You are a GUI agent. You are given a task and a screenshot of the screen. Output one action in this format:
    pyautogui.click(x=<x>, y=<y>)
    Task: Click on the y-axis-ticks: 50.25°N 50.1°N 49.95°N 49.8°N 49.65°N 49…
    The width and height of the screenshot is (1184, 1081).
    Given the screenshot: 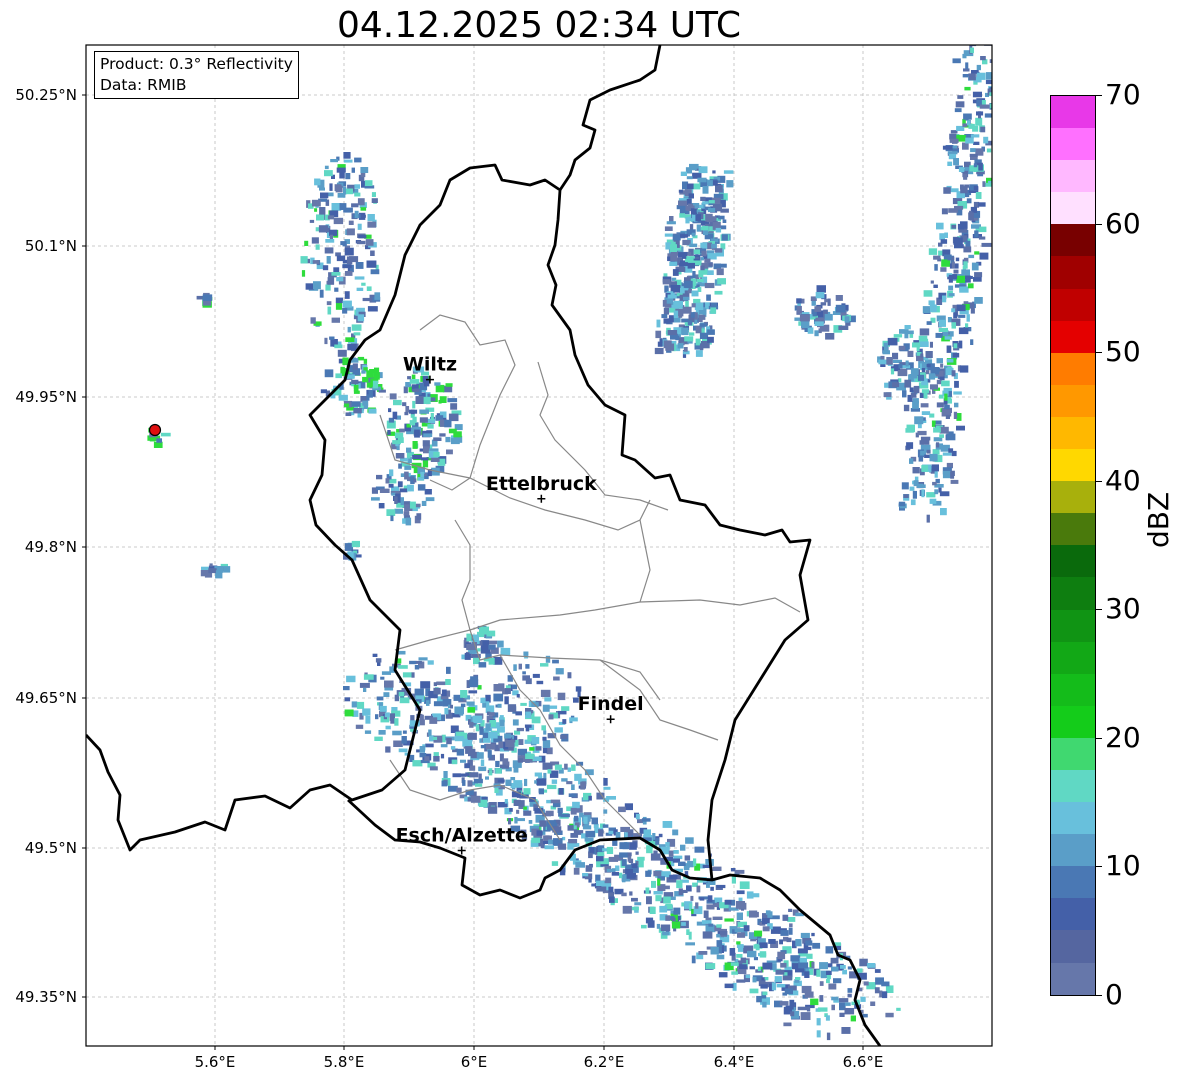 What is the action you would take?
    pyautogui.click(x=50, y=546)
    